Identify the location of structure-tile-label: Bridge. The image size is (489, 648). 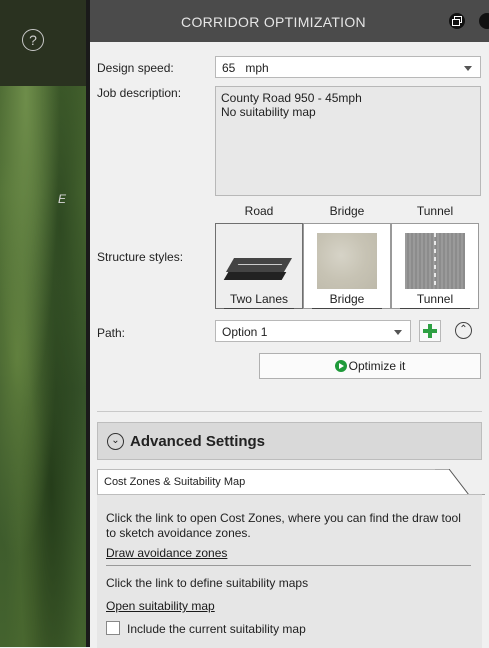
(347, 300).